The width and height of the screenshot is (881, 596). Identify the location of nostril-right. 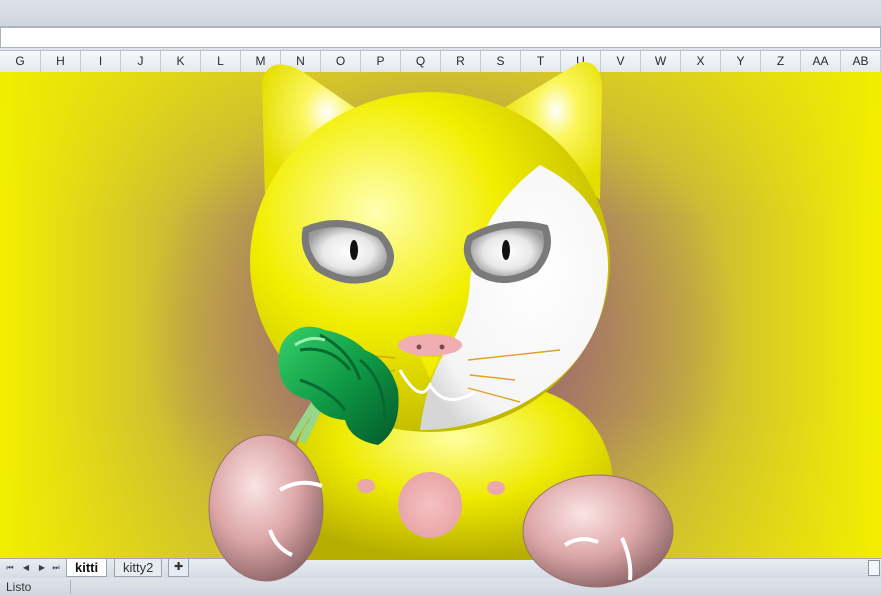
(442, 347).